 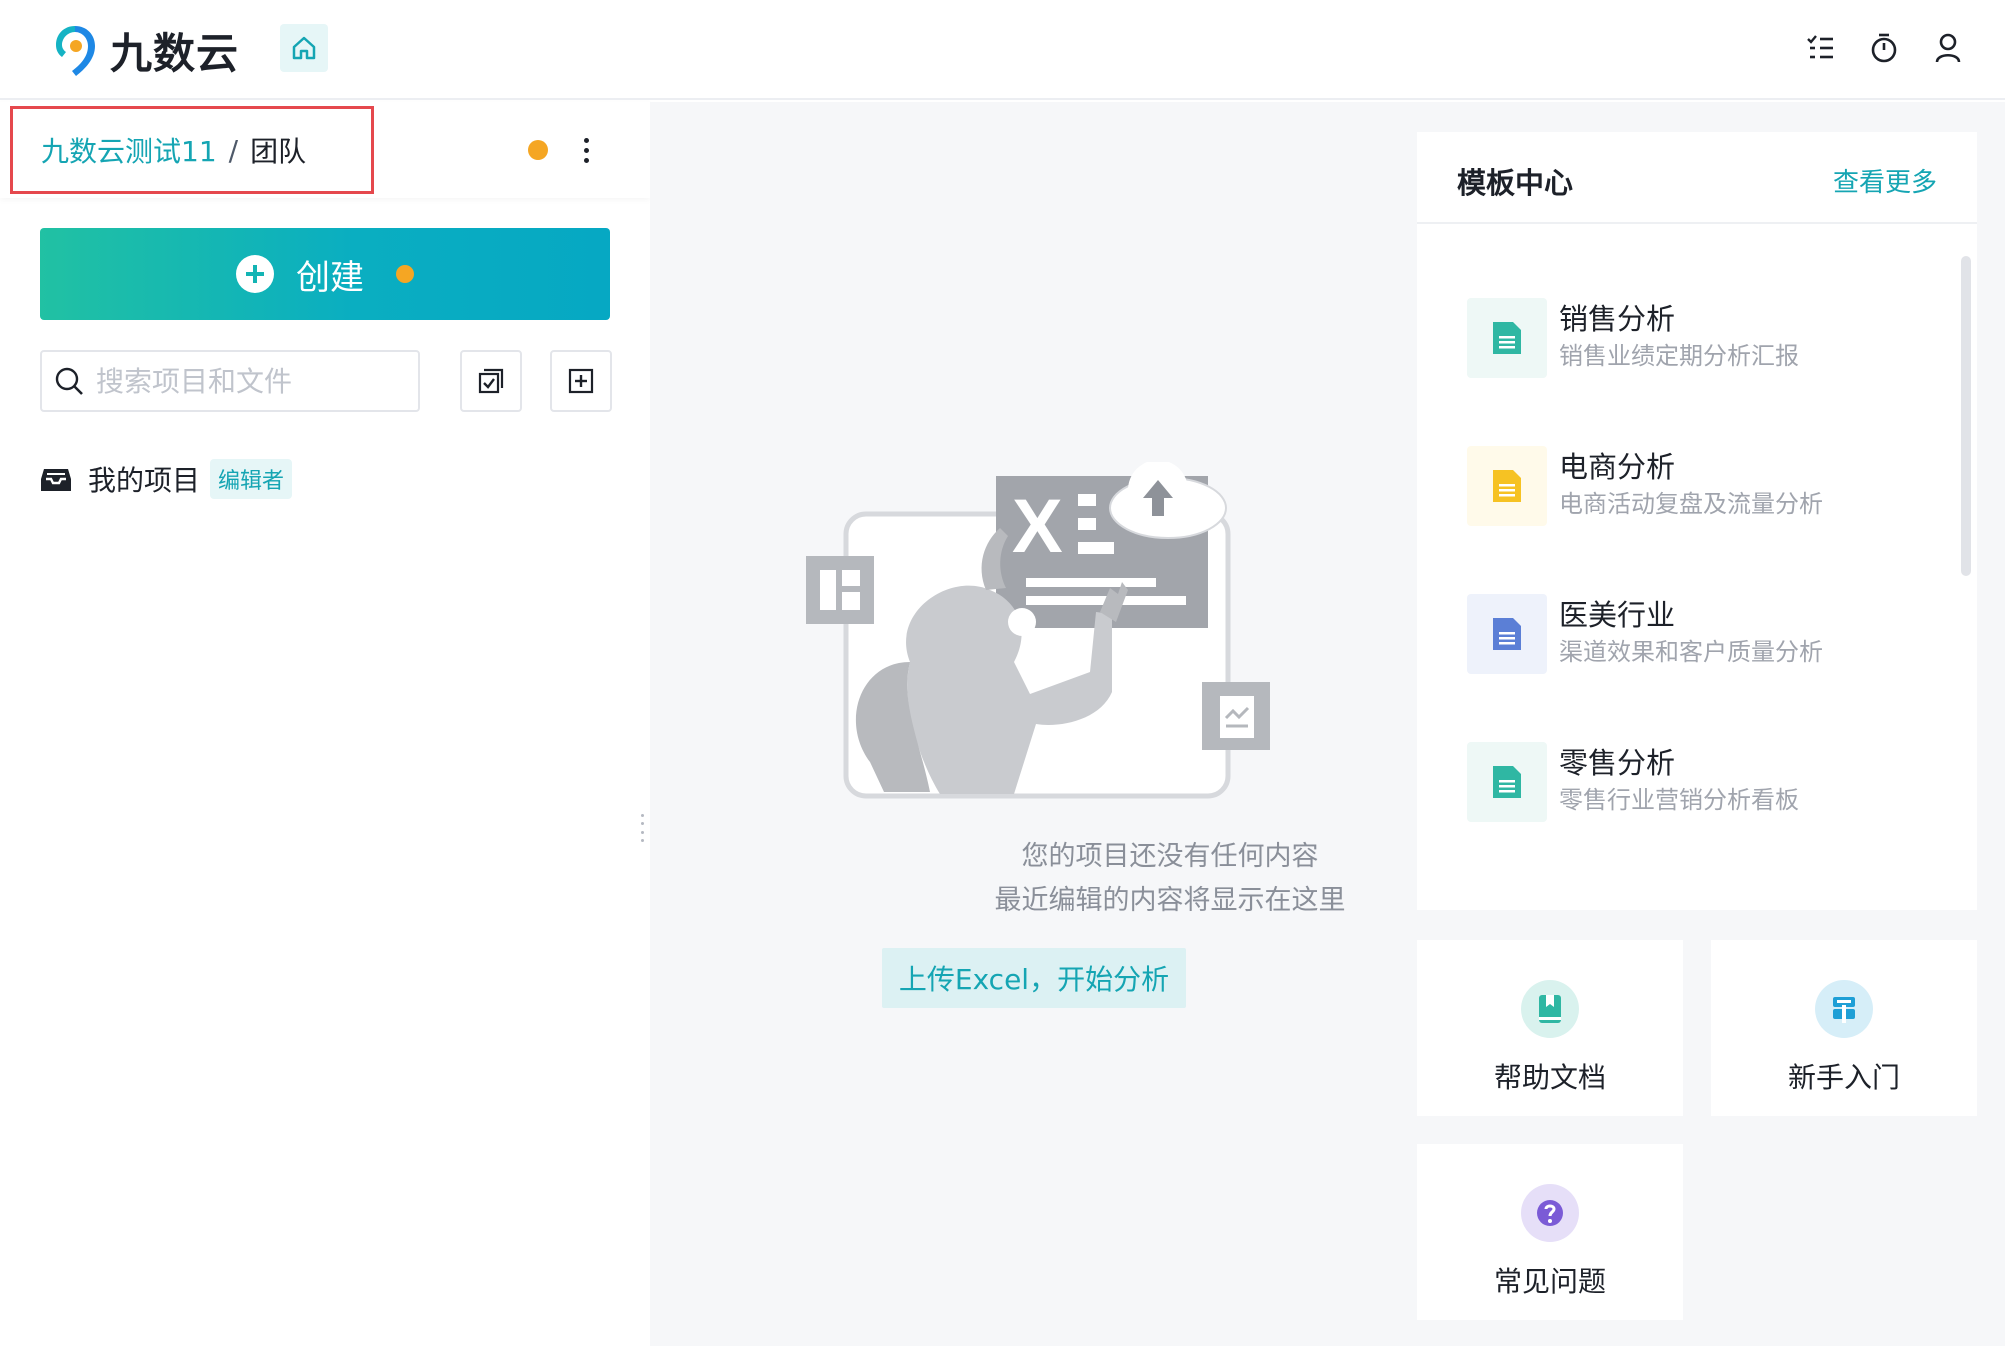 I want to click on faq-label: 常见问题, so click(x=1549, y=1281).